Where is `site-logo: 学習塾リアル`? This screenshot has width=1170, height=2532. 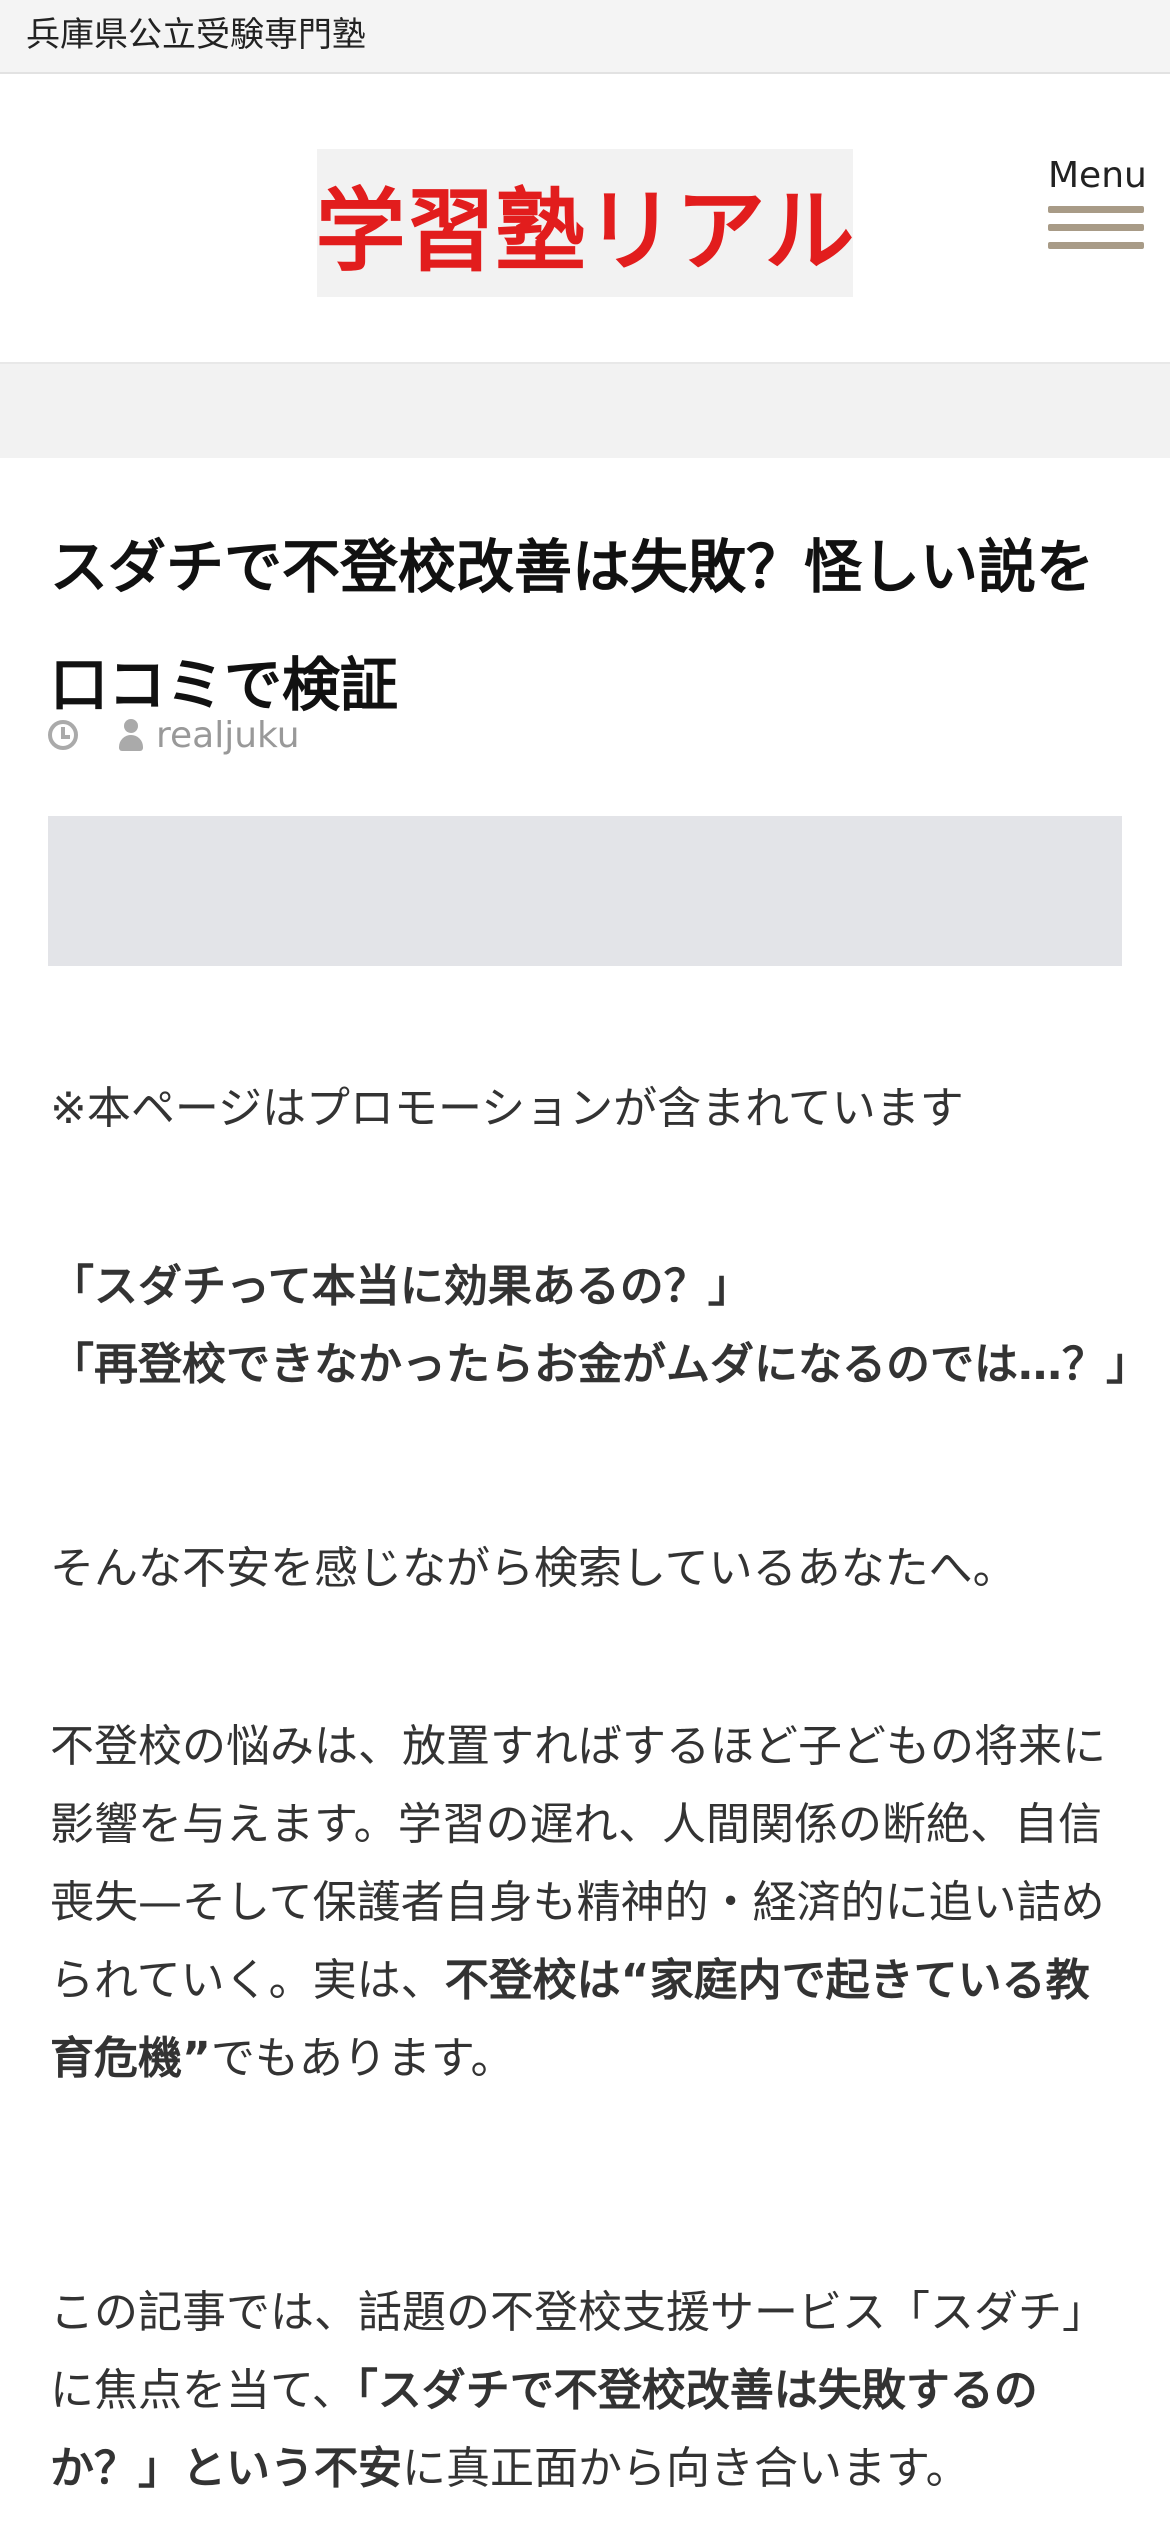 site-logo: 学習塾リアル is located at coordinates (585, 223).